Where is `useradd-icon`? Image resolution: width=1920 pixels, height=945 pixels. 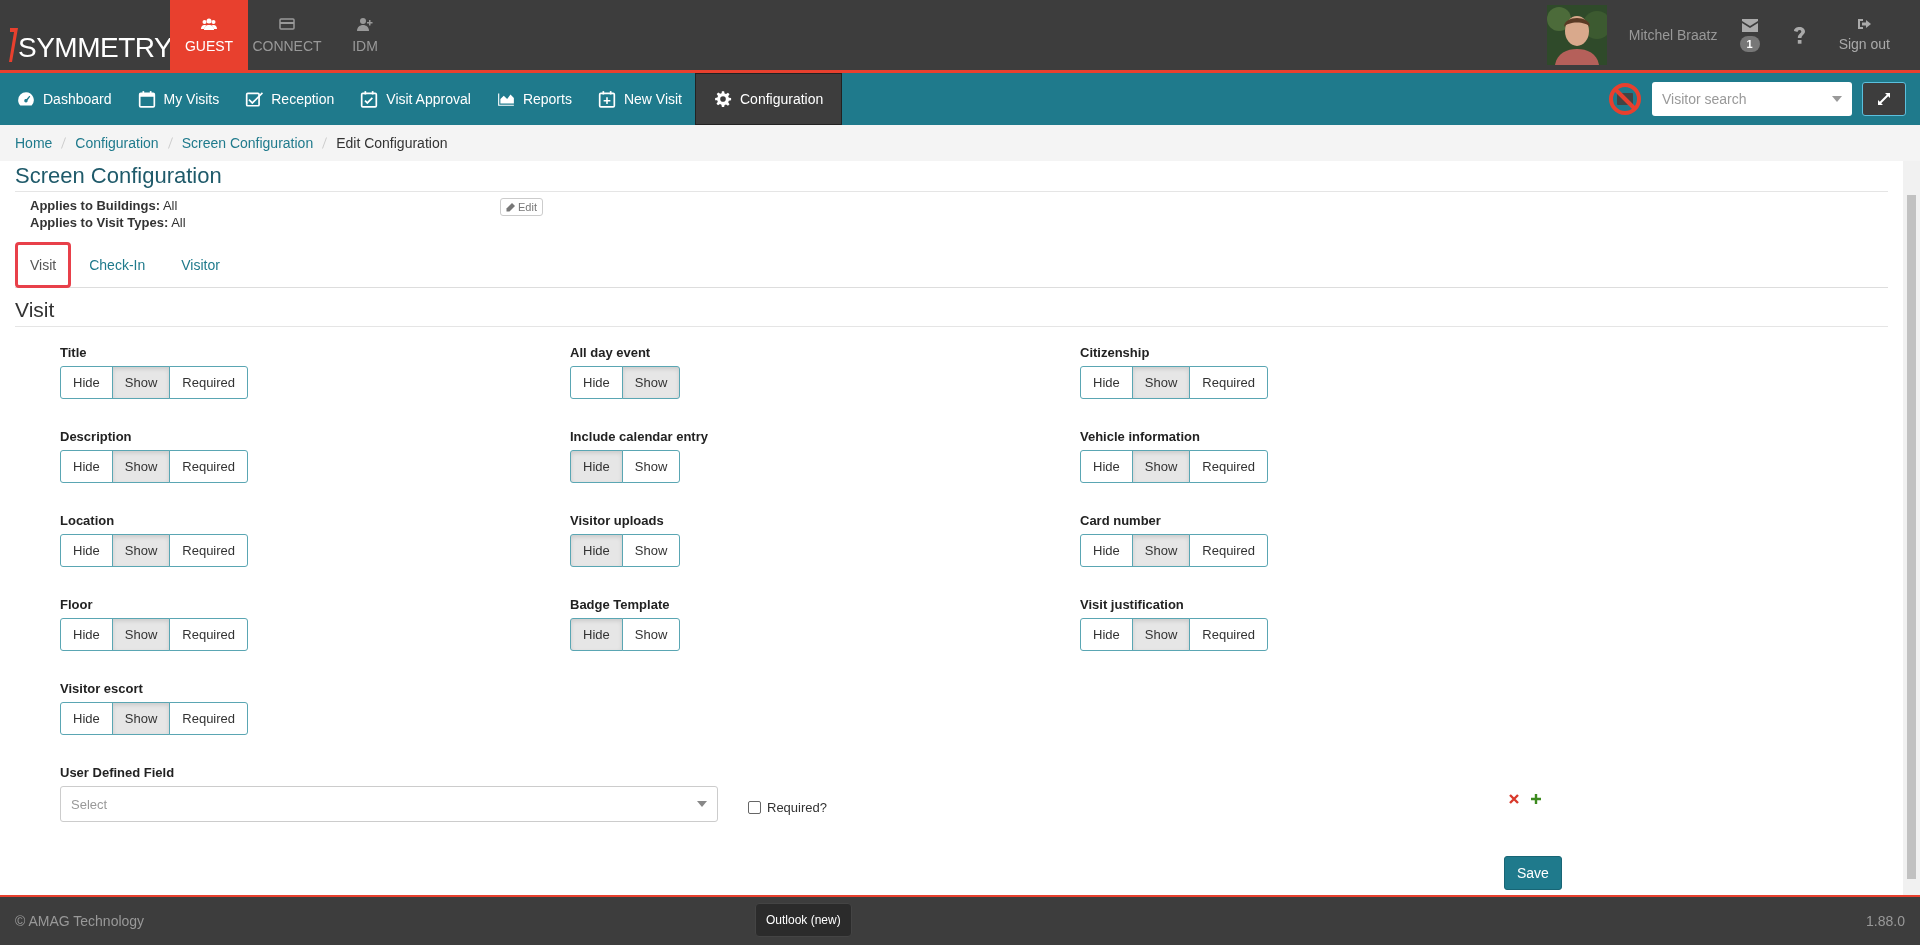
useradd-icon is located at coordinates (365, 24).